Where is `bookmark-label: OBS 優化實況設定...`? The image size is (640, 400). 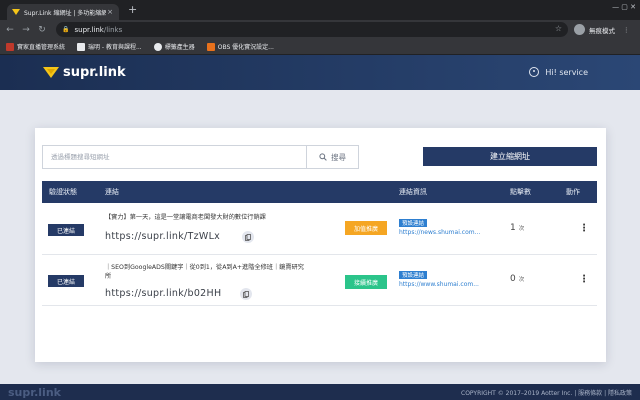
bookmark-label: OBS 優化實況設定... is located at coordinates (245, 47).